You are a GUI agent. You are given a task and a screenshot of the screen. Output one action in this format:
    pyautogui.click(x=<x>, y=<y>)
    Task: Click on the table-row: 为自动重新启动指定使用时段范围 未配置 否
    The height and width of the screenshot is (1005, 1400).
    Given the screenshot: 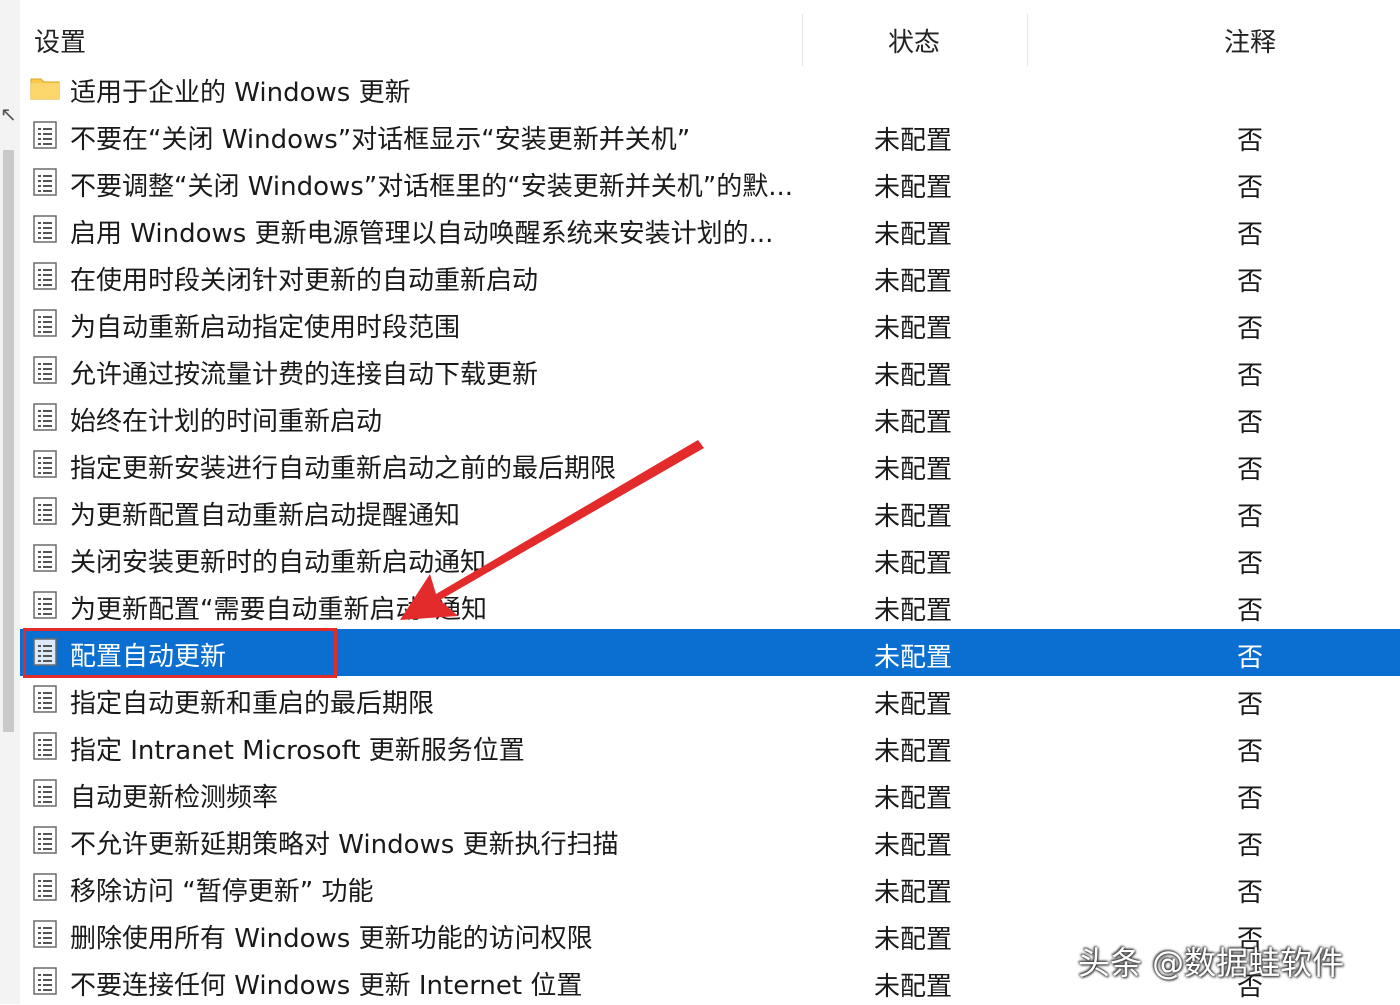 What is the action you would take?
    pyautogui.click(x=710, y=323)
    